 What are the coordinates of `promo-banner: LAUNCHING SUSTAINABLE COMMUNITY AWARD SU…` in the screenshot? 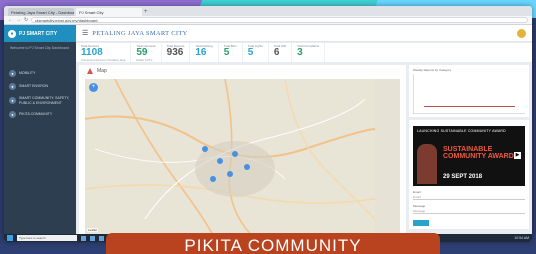 It's located at (469, 156).